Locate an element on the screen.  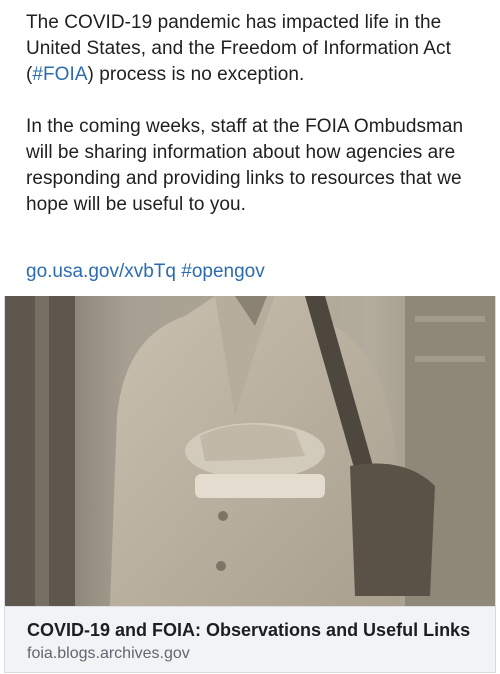
short-url-link: go.usa.gov/xvbTq is located at coordinates (101, 271).